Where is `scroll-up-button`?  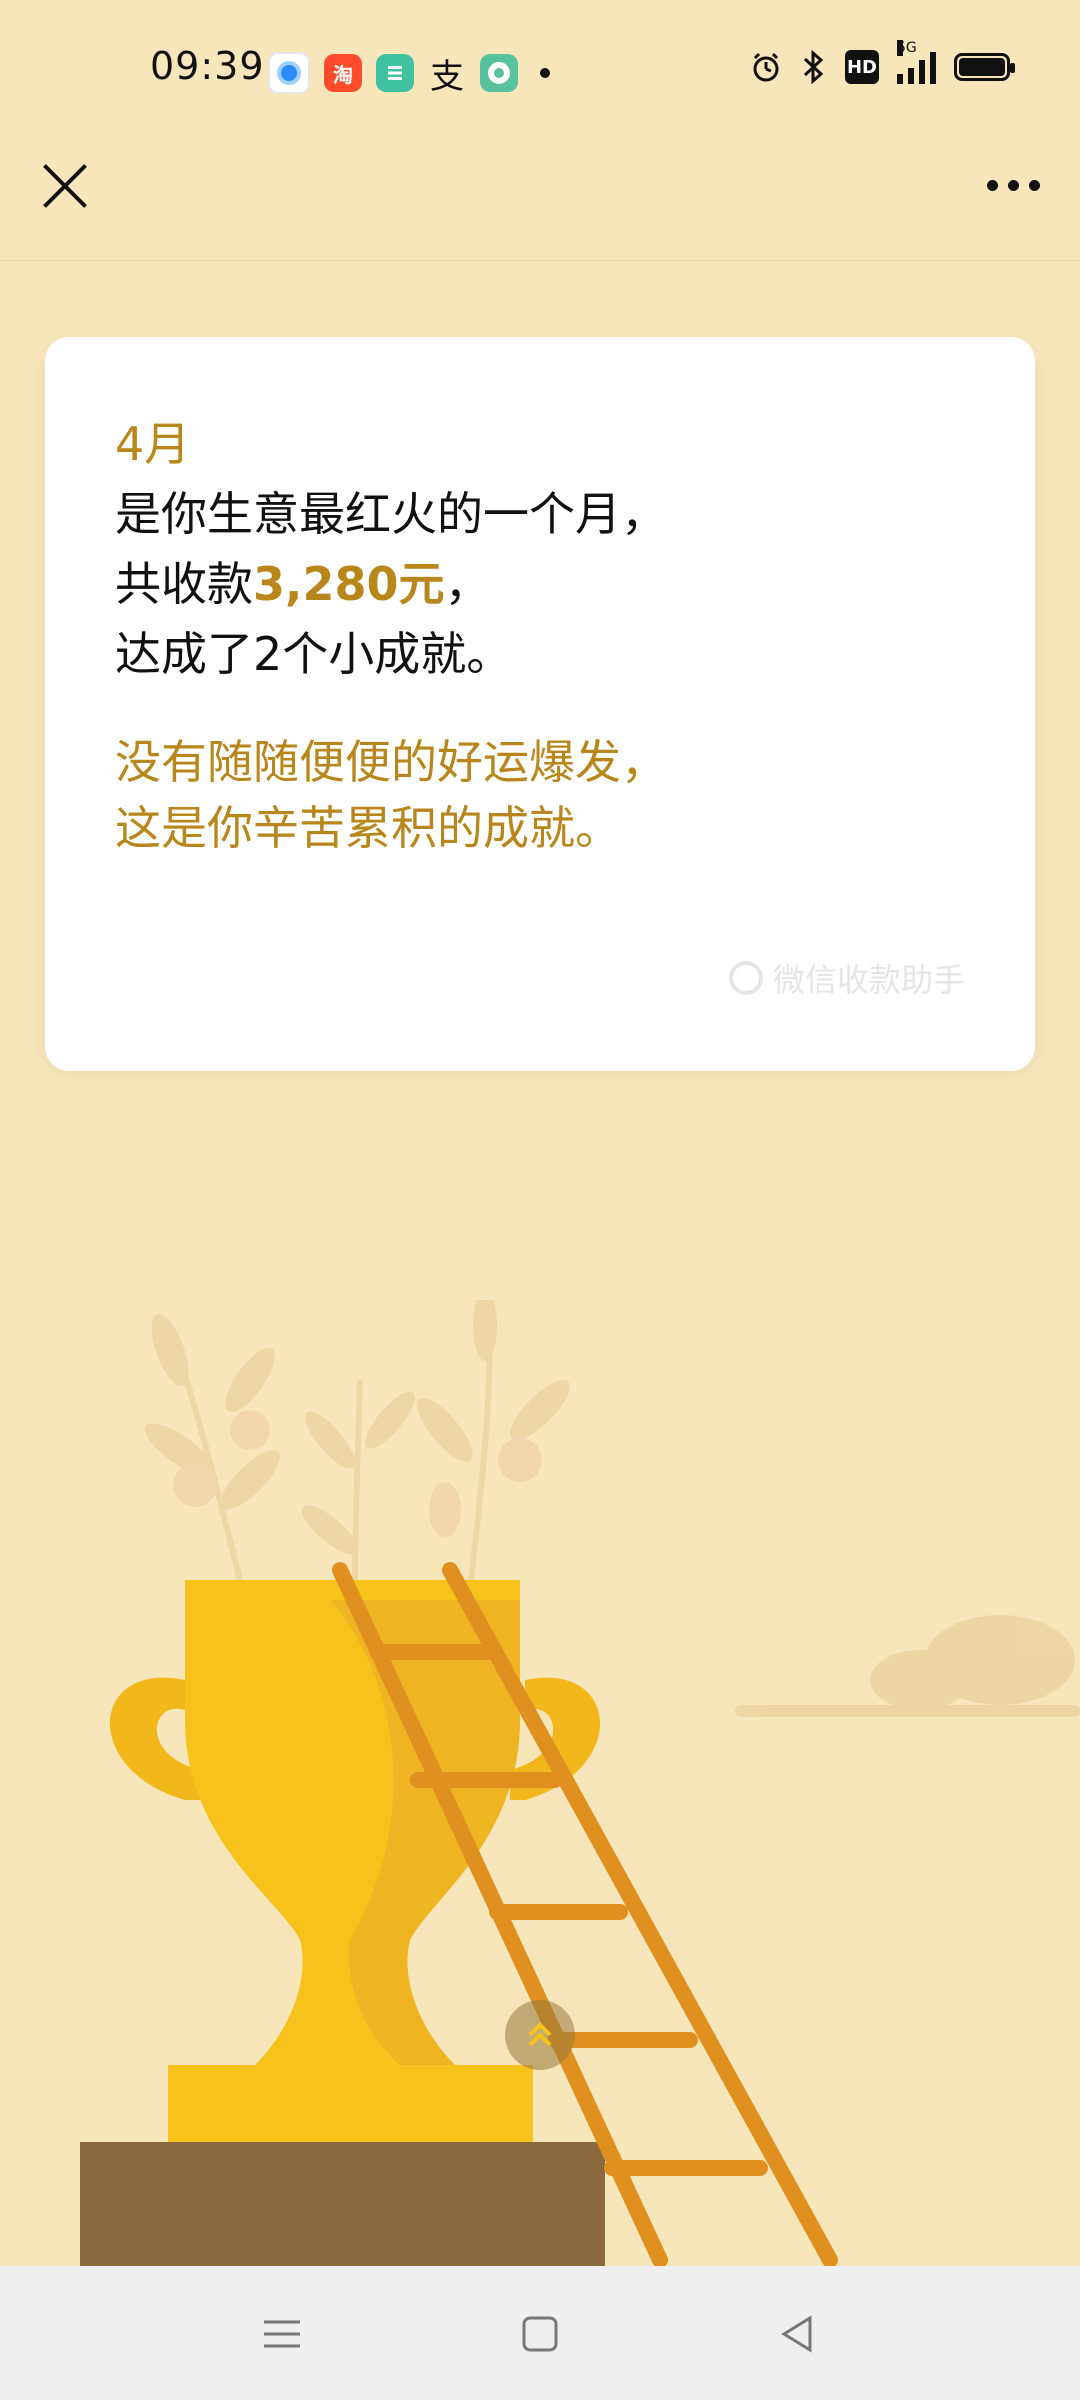 scroll-up-button is located at coordinates (540, 2035).